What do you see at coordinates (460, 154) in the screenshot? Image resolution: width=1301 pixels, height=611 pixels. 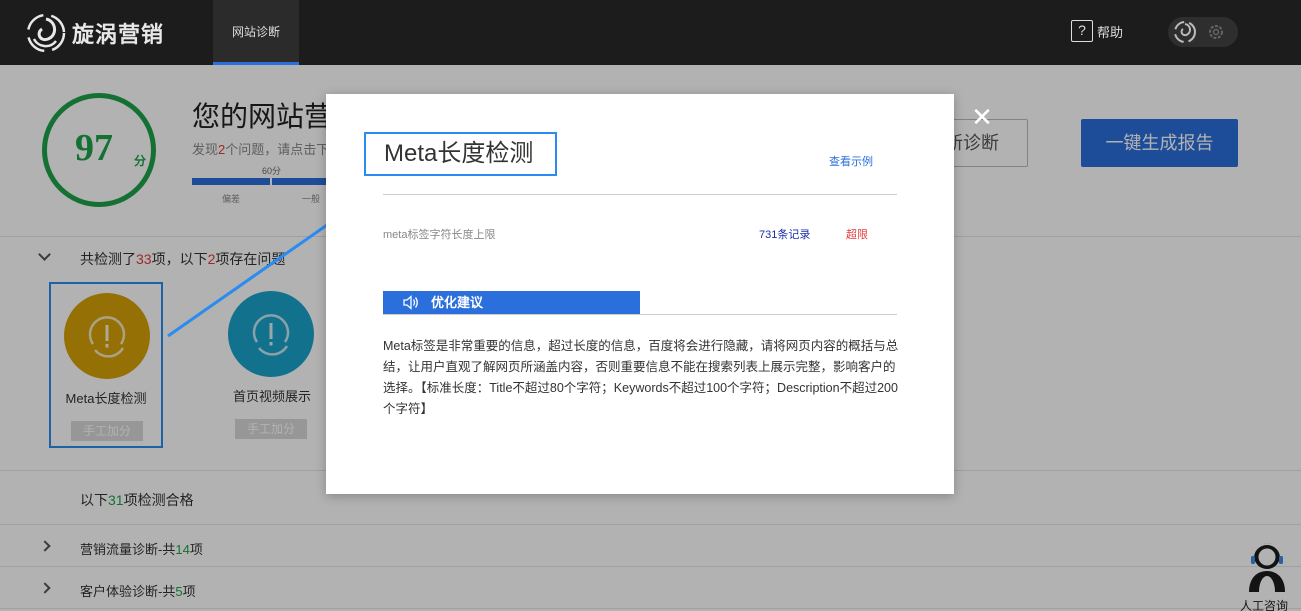 I see `dialog-title: Meta长度检测` at bounding box center [460, 154].